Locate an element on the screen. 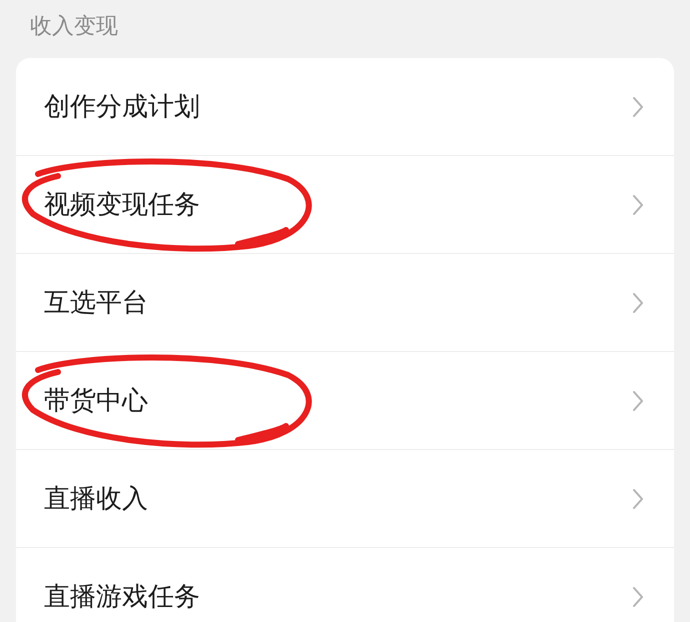 This screenshot has height=622, width=690. menu-item-label: 带货中心 is located at coordinates (96, 401).